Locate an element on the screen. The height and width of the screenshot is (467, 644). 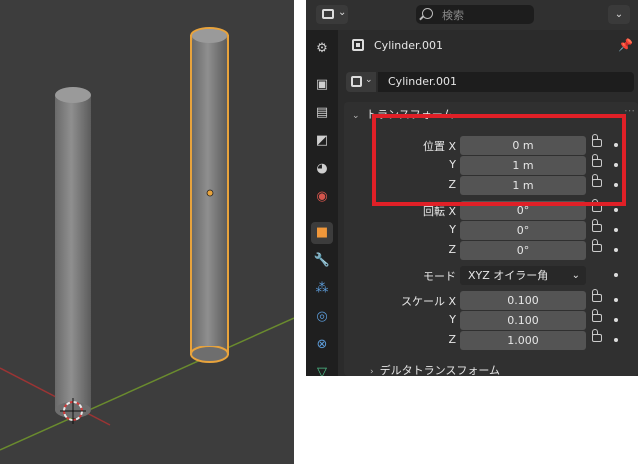
scale-z-label: Z is located at coordinates (452, 339).